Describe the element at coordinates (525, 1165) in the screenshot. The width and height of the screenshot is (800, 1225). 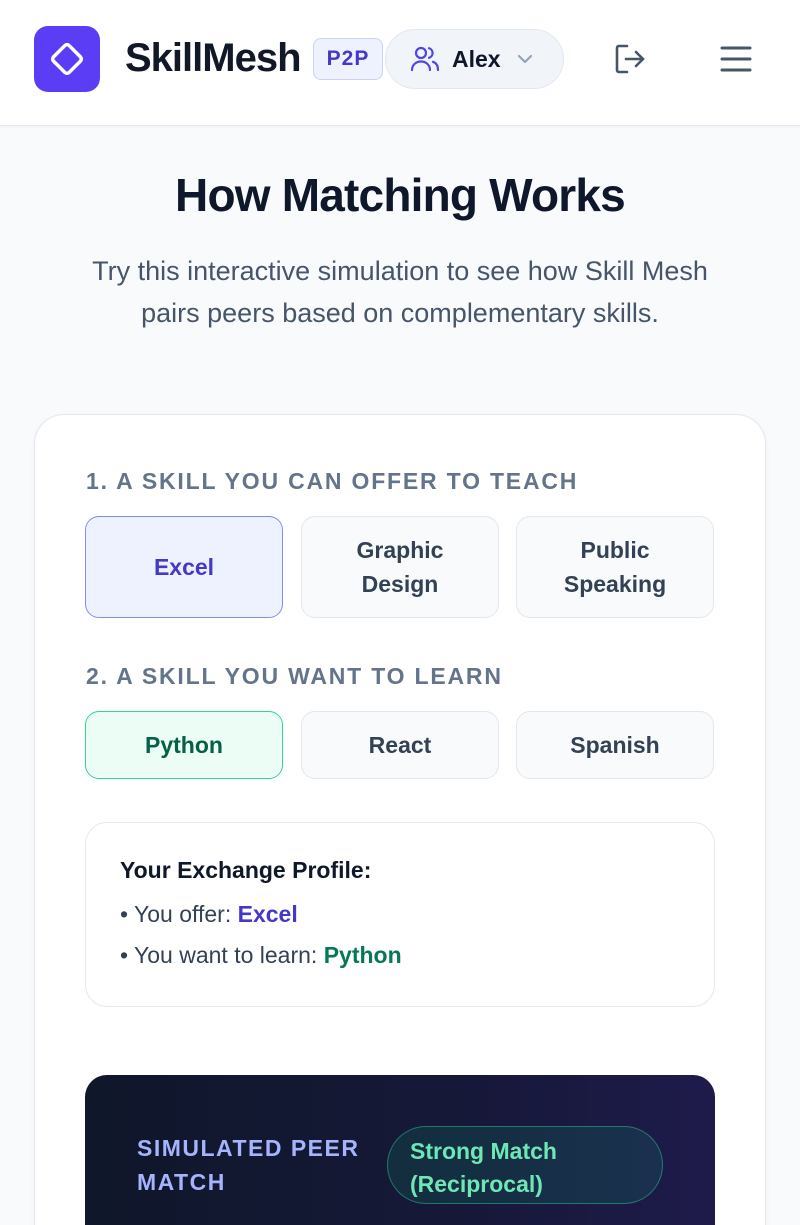
I see `match-status-badge: Strong Match (Reciprocal)` at that location.